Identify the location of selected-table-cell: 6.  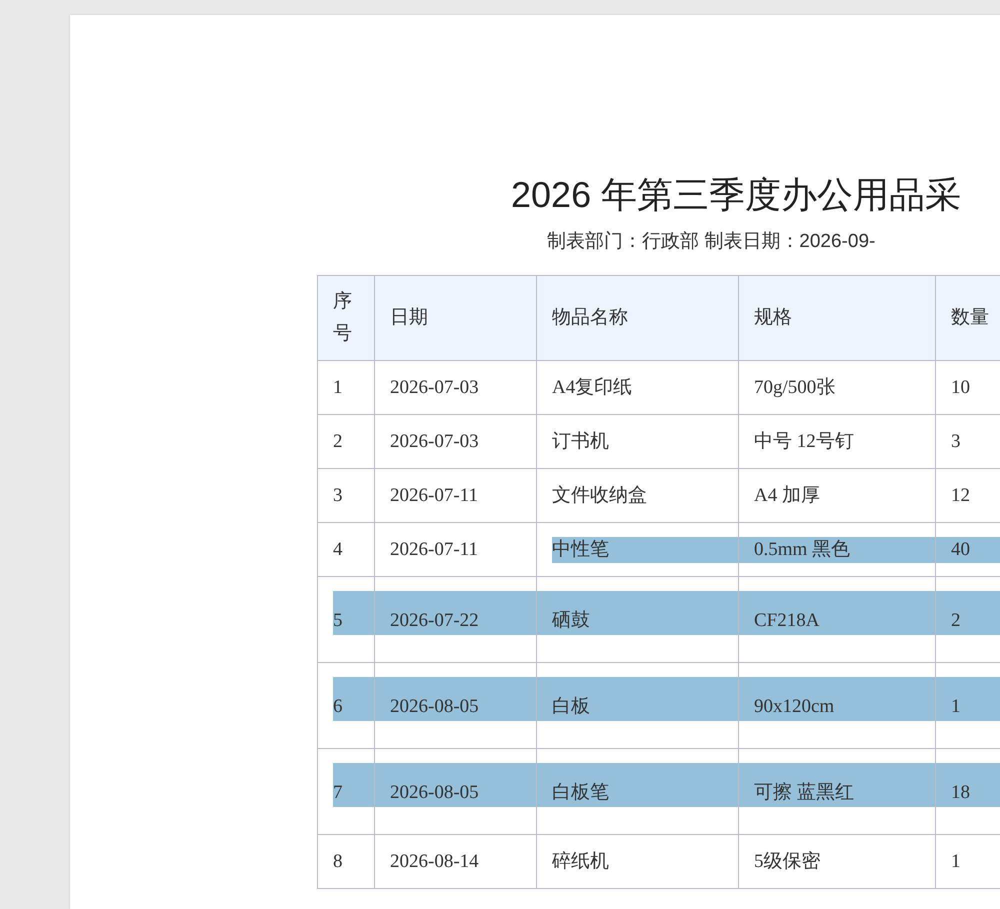
(353, 699).